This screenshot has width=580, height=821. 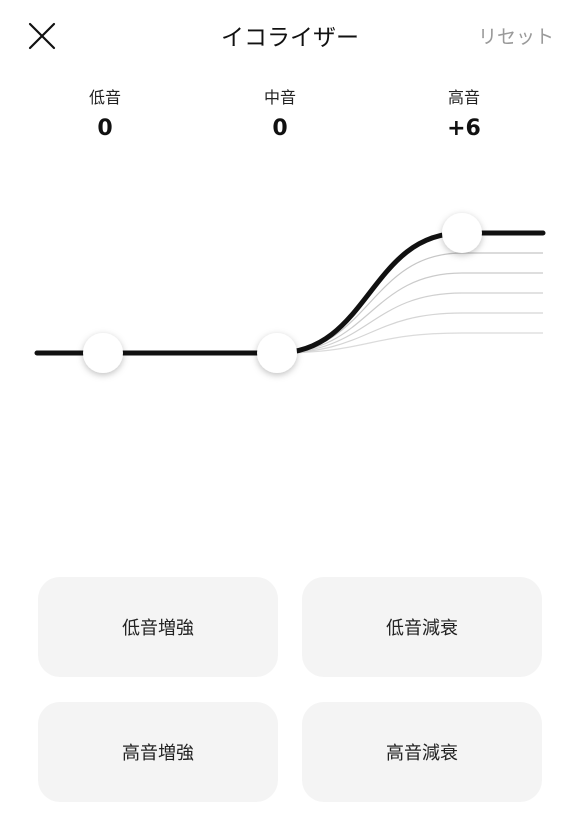 I want to click on eq-knob-bass, so click(x=103, y=353).